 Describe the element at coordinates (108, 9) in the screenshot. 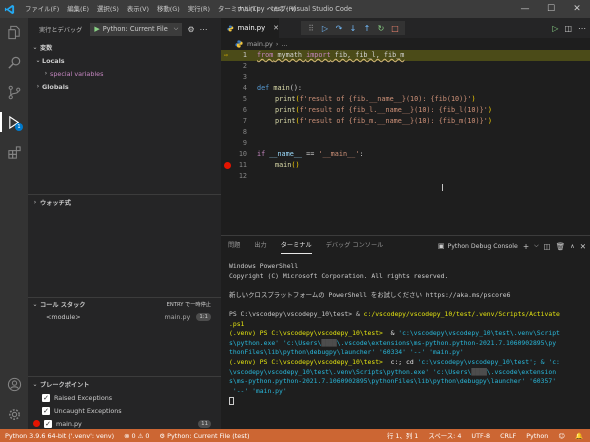

I see `menu-selection: 選択(S)` at that location.